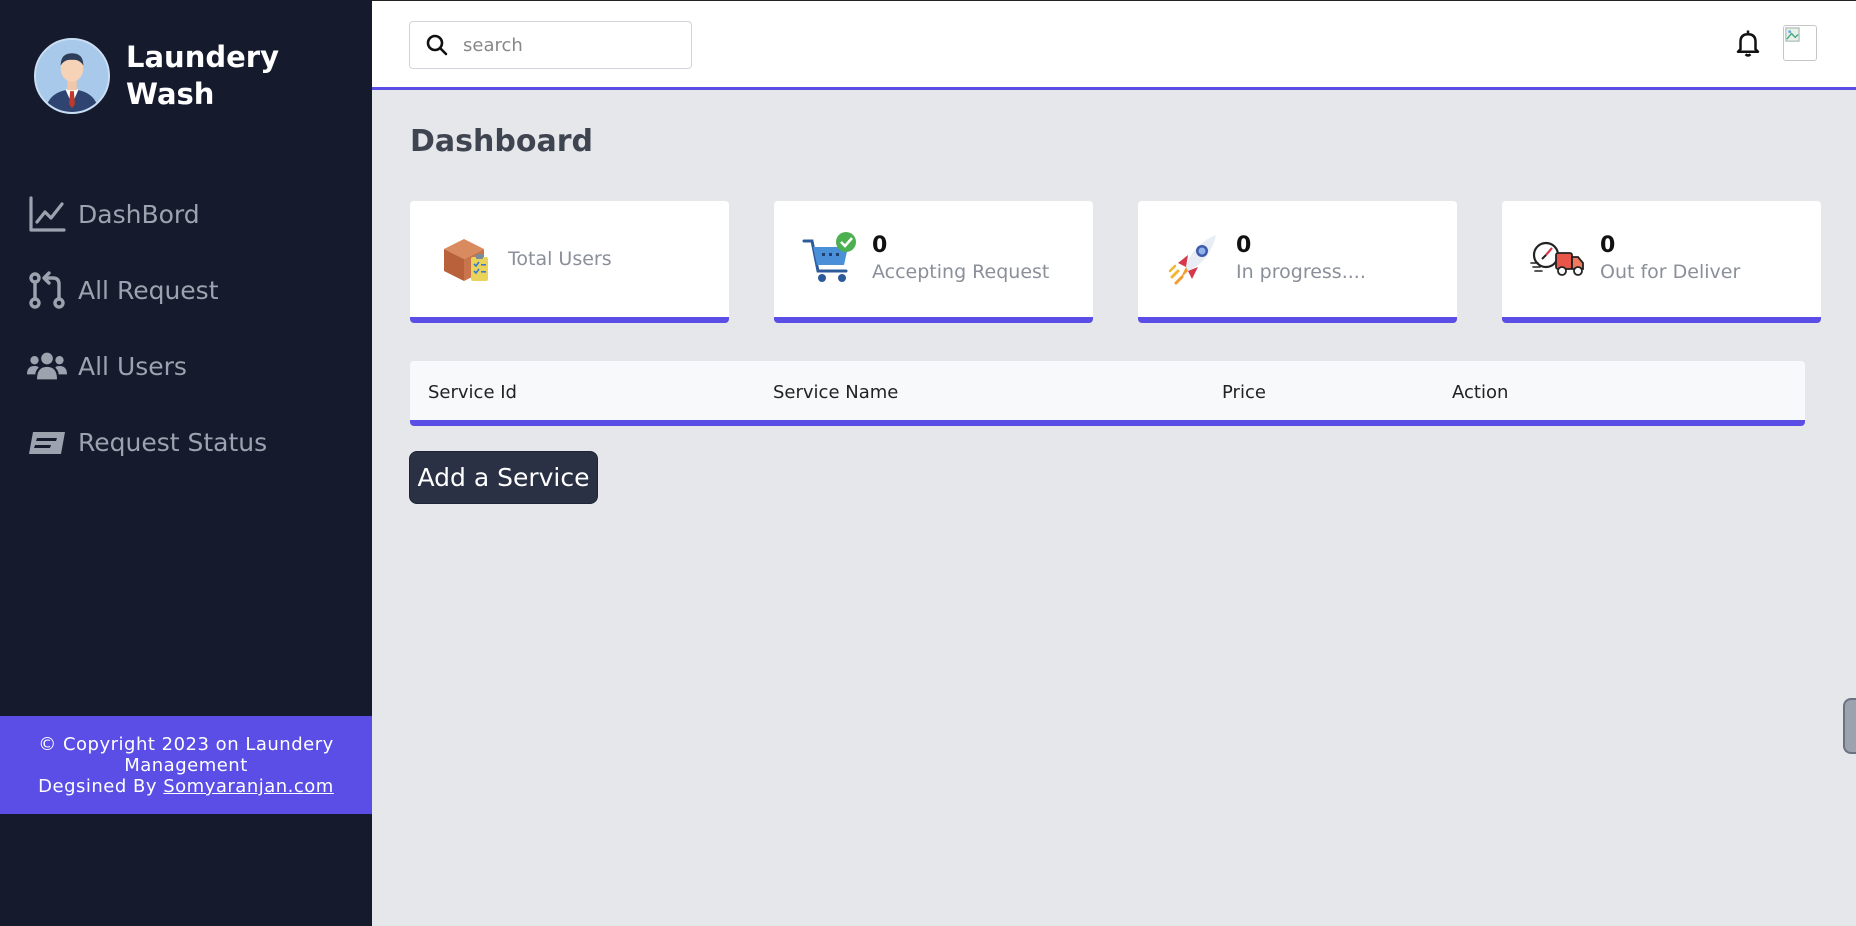 This screenshot has height=926, width=1856. Describe the element at coordinates (139, 214) in the screenshot. I see `sidebar-item-label: DashBord` at that location.